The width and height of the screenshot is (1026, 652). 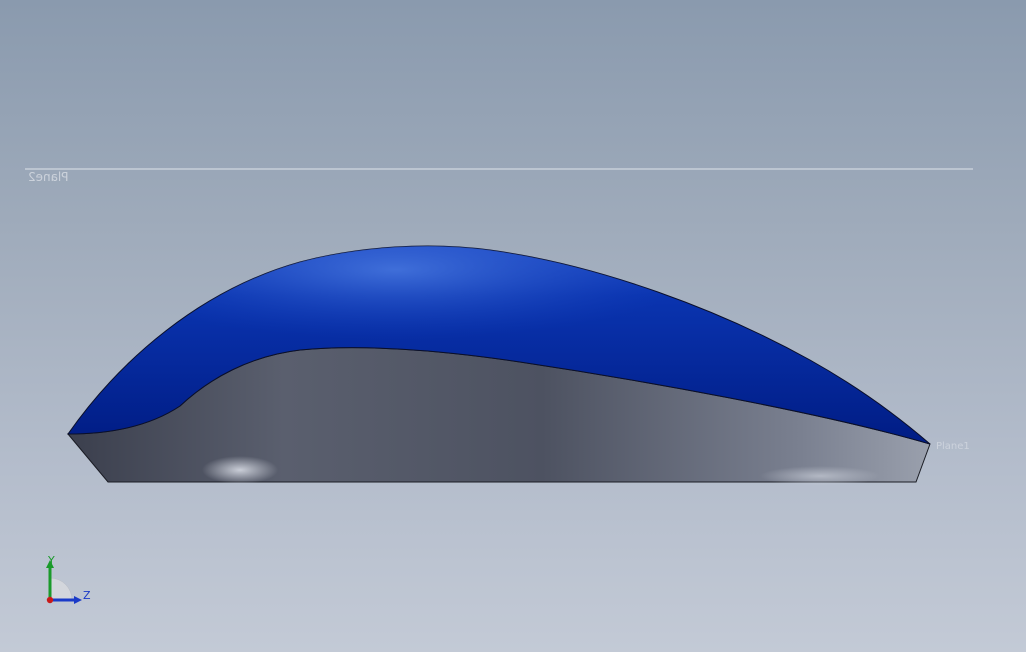 What do you see at coordinates (61, 589) in the screenshot?
I see `triad-quadrant` at bounding box center [61, 589].